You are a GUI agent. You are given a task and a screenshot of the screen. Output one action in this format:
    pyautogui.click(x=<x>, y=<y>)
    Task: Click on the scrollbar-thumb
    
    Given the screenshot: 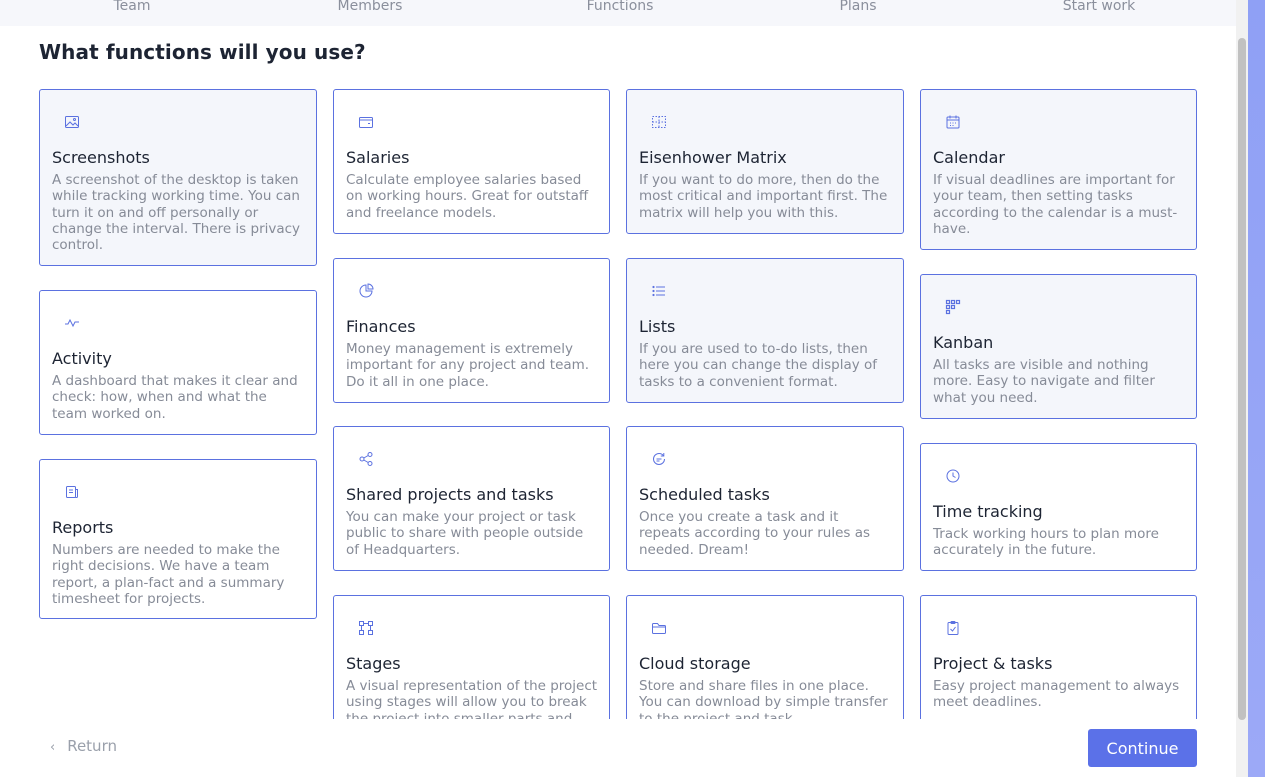 What is the action you would take?
    pyautogui.click(x=1242, y=379)
    